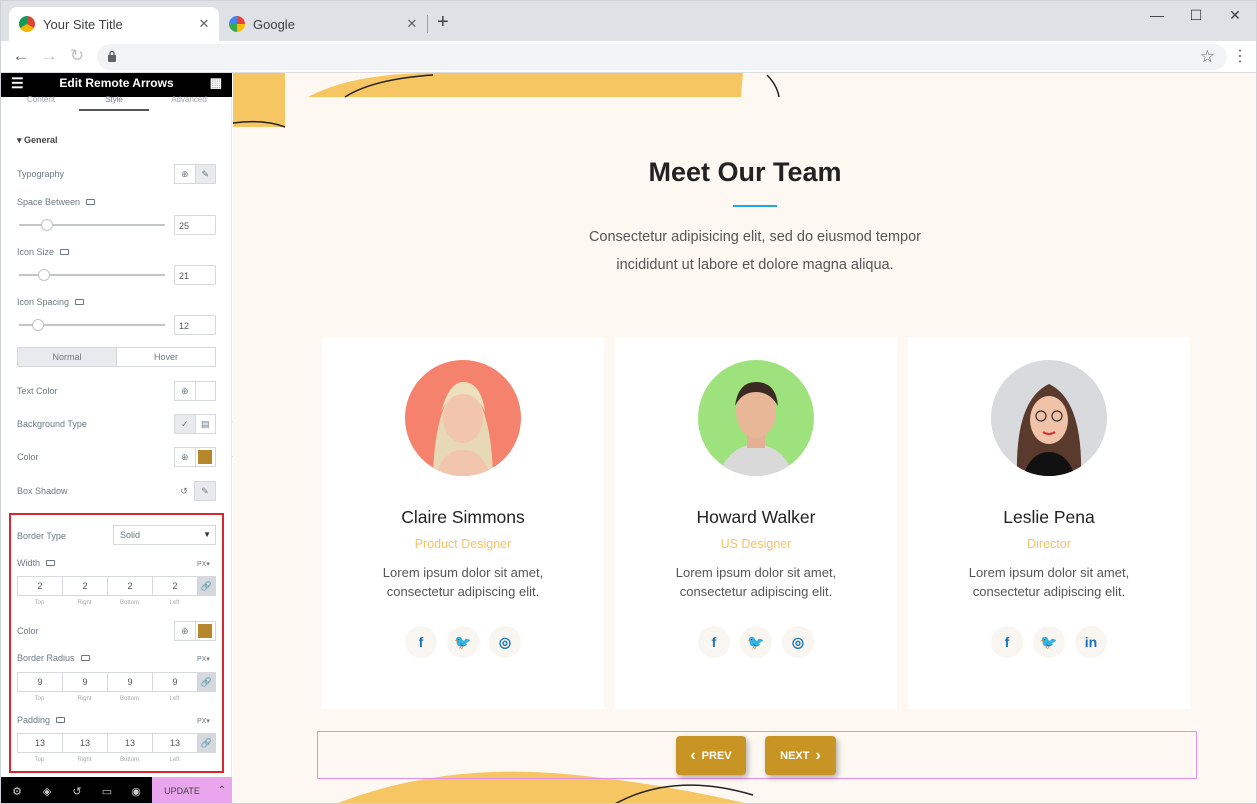 Image resolution: width=1257 pixels, height=804 pixels. What do you see at coordinates (166, 357) in the screenshot?
I see `hover-tab: Hover` at bounding box center [166, 357].